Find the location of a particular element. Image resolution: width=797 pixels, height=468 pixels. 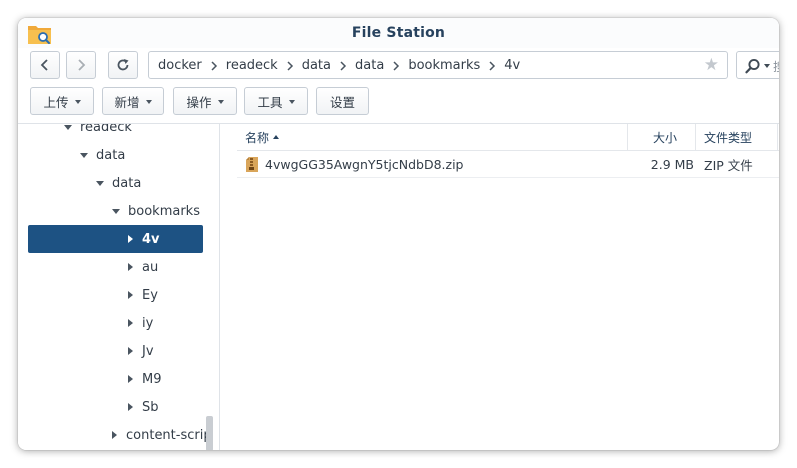

column-header-name: 名称 is located at coordinates (262, 137).